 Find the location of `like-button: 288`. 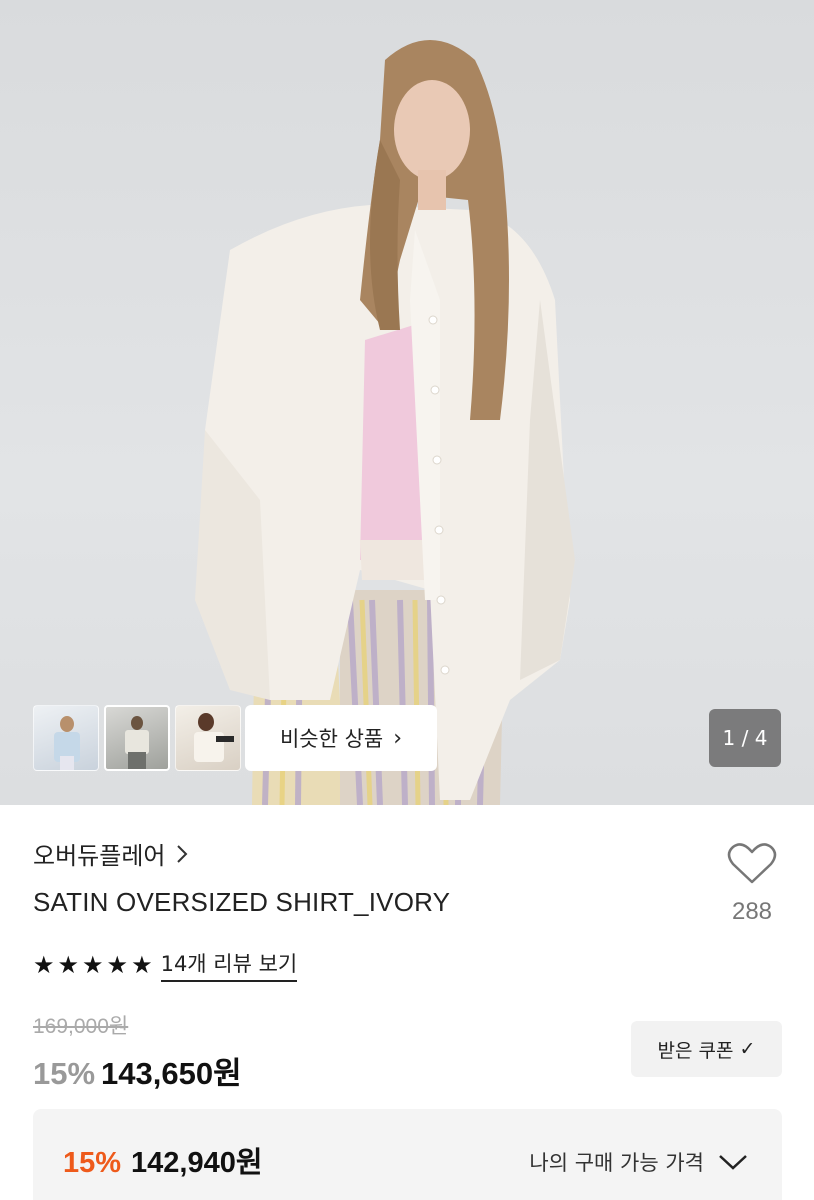

like-button: 288 is located at coordinates (752, 884).